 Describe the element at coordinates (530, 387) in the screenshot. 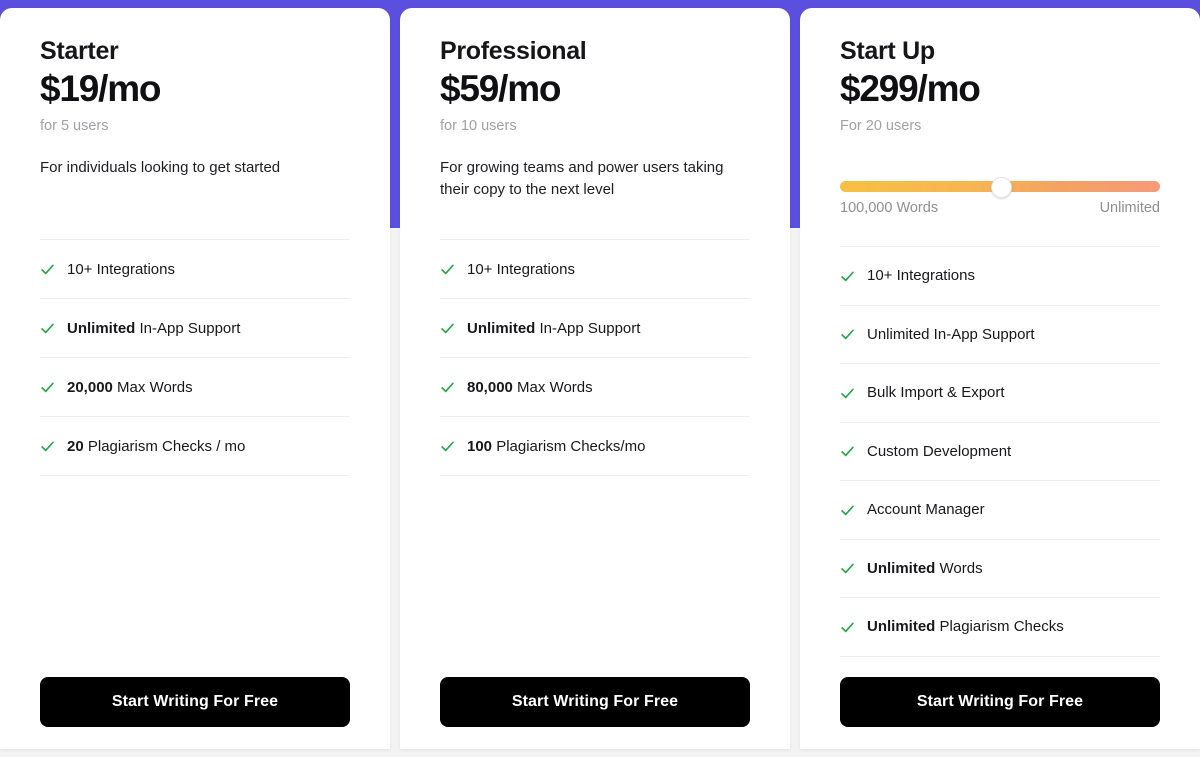

I see `feature-label: 80,000 Max Words` at that location.